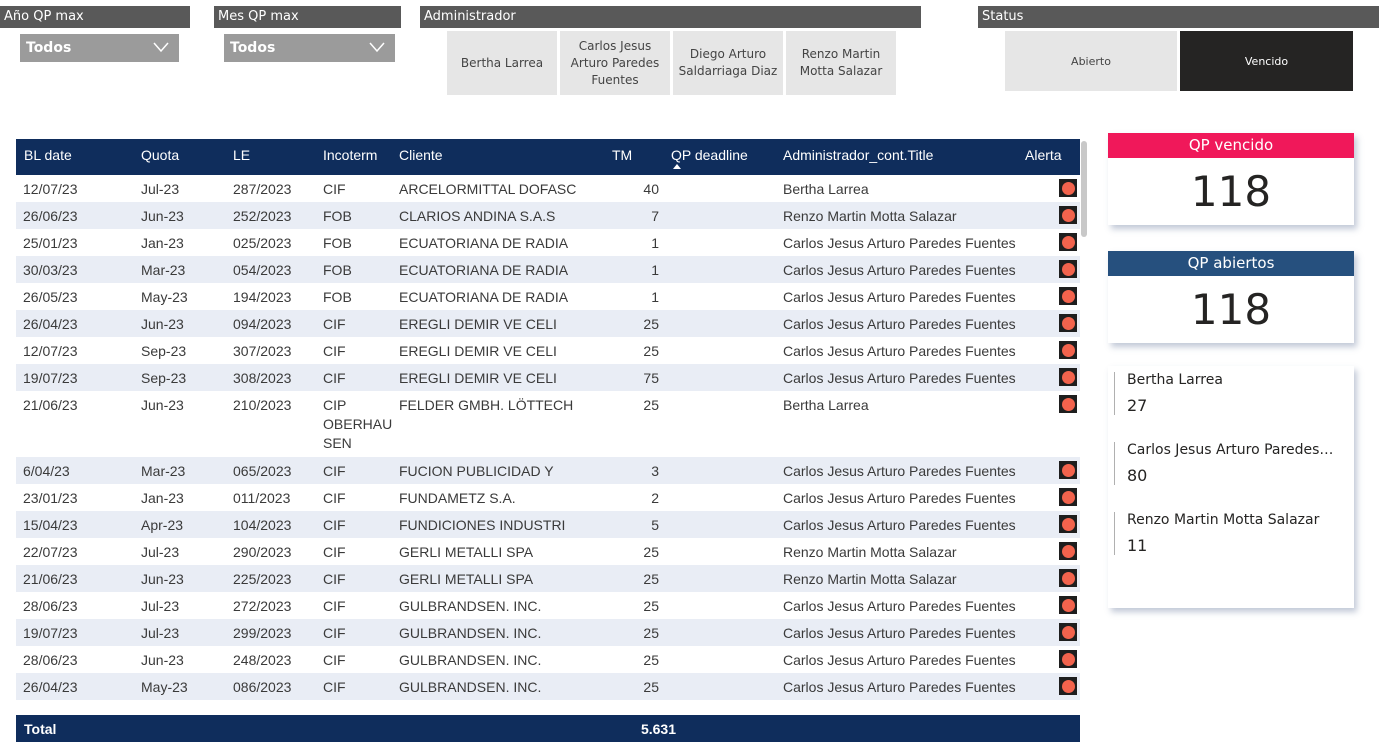 Image resolution: width=1387 pixels, height=744 pixels. I want to click on year-dropdown-value: Todos, so click(49, 48).